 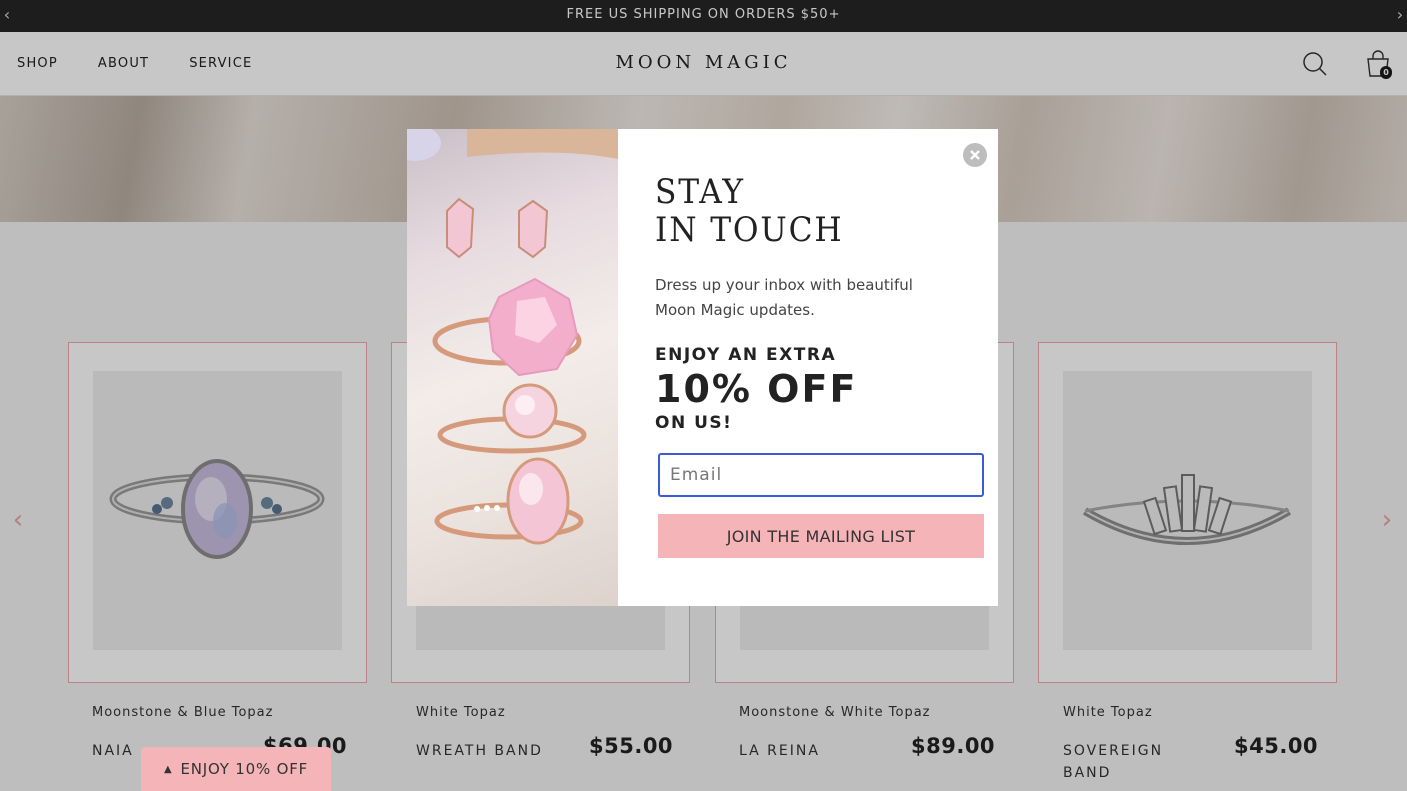 I want to click on popup-jewelry-photo, so click(x=512, y=367).